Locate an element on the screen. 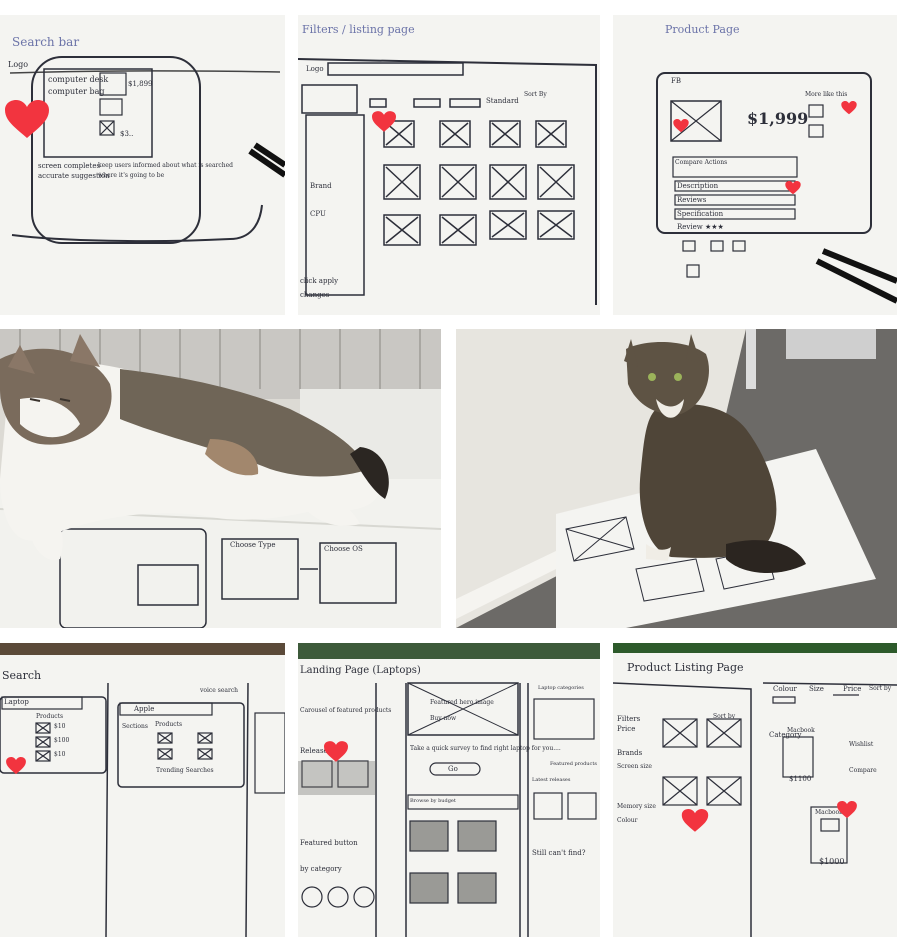 The height and width of the screenshot is (937, 897). sketch-note: Brand is located at coordinates (321, 186).